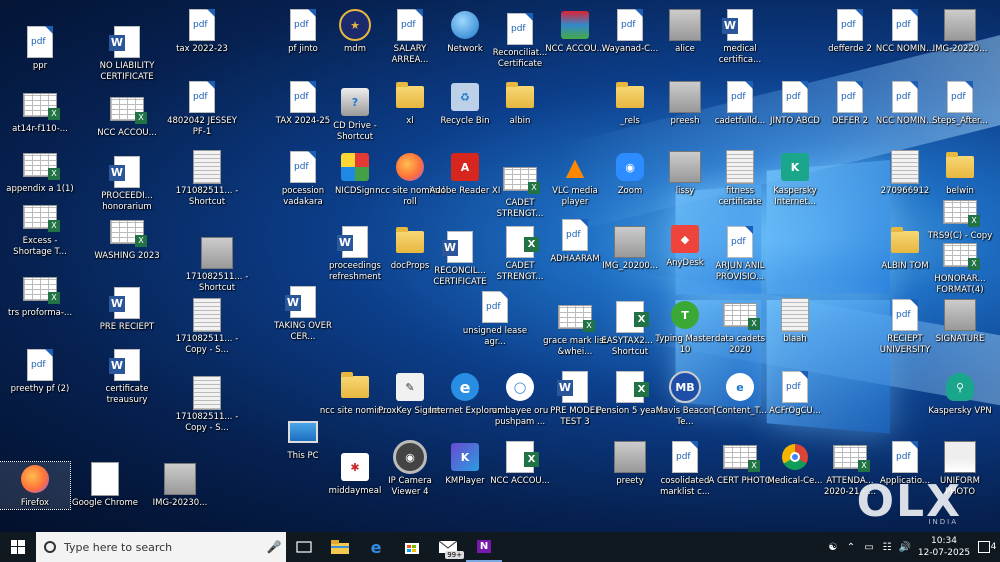 The width and height of the screenshot is (1000, 562). Describe the element at coordinates (465, 457) in the screenshot. I see `kmplayer-icon: K` at that location.